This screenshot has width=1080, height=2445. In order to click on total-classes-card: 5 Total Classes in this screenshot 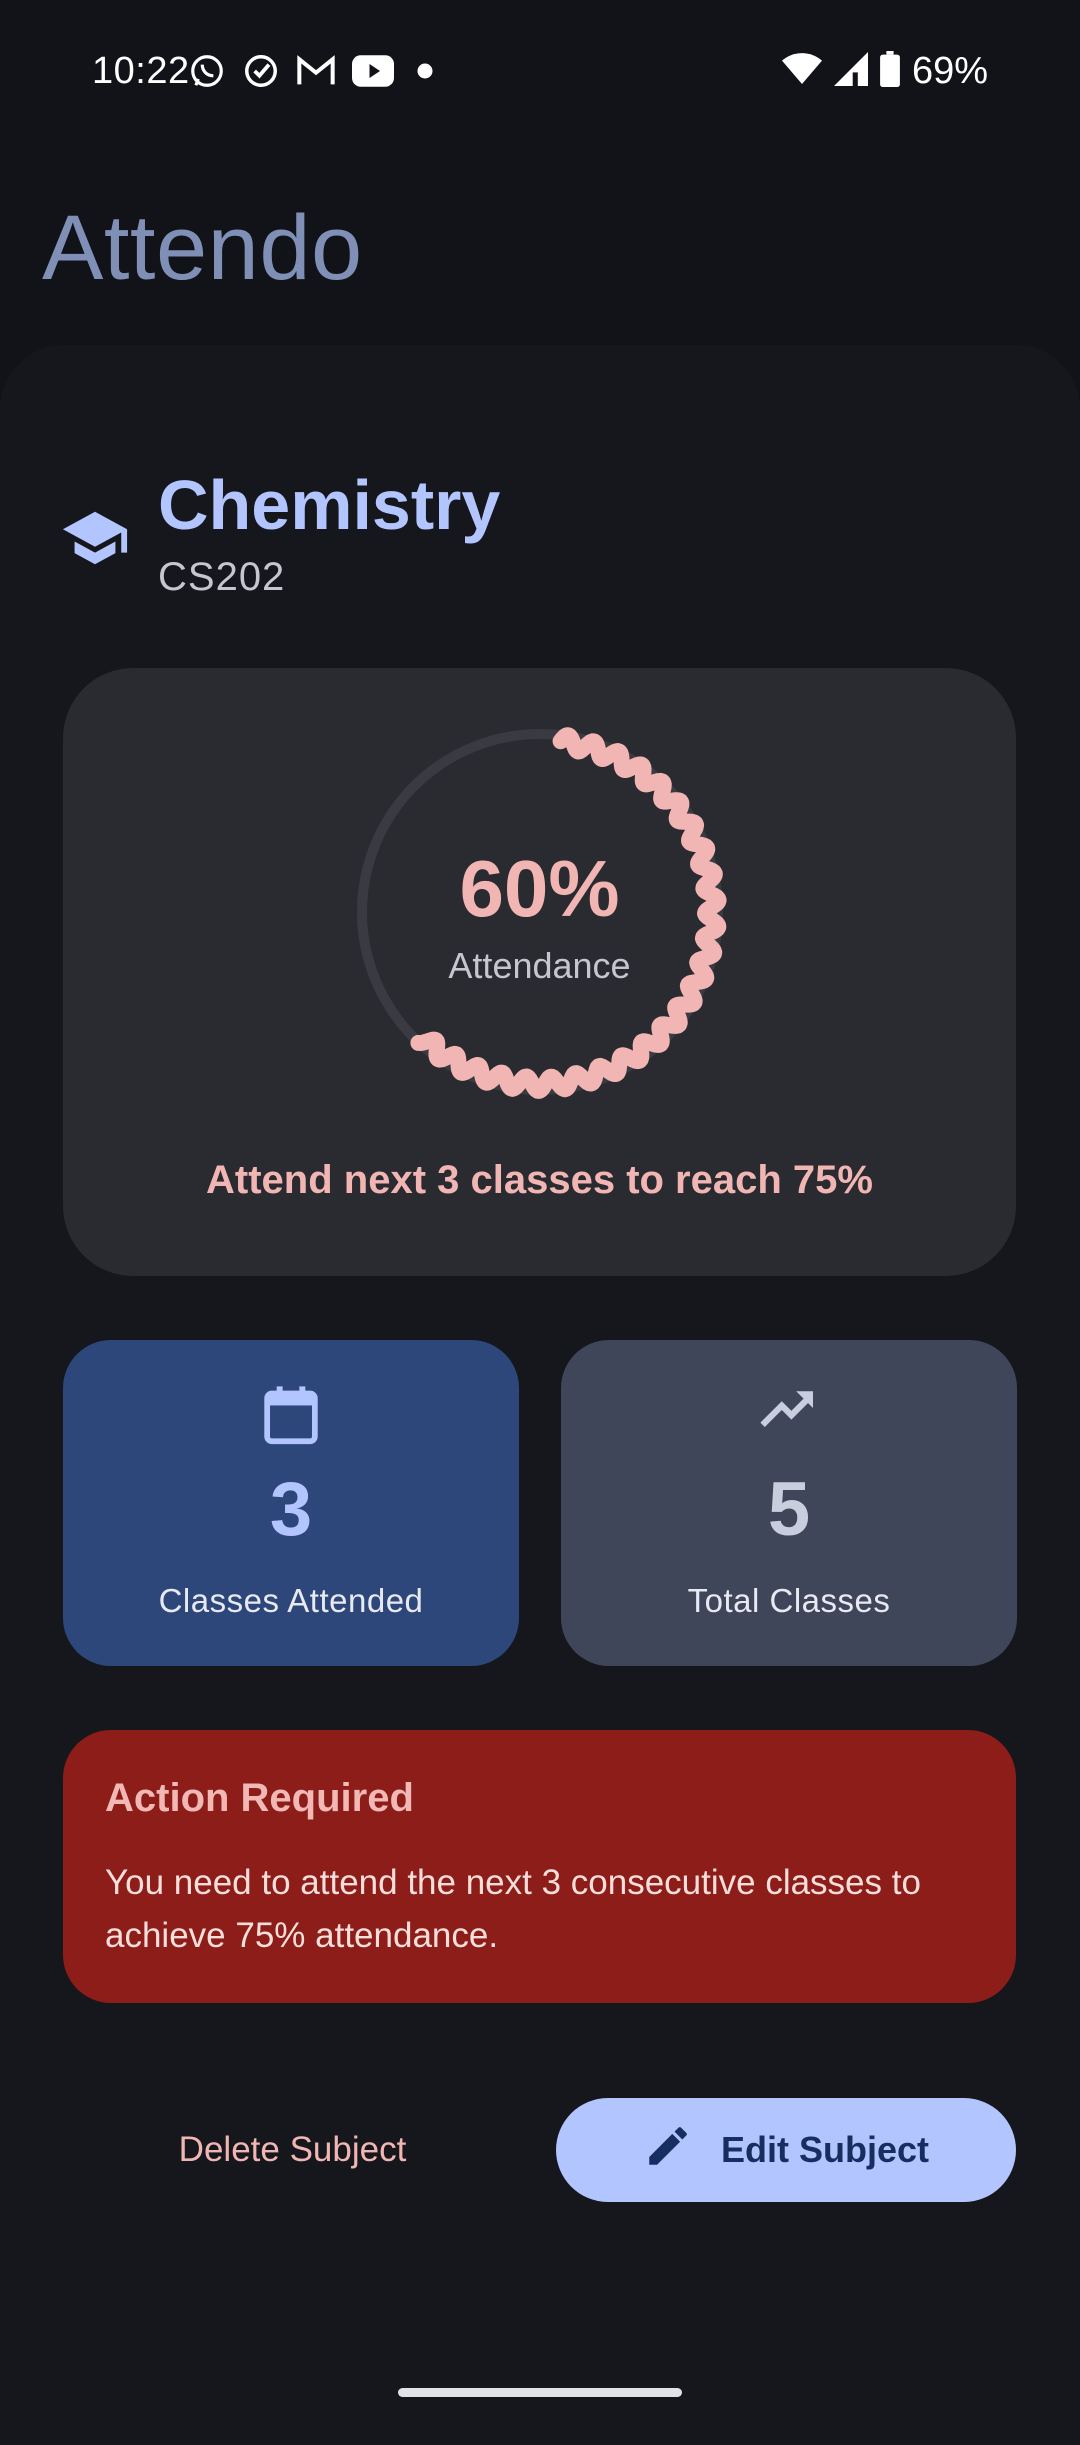, I will do `click(789, 1503)`.